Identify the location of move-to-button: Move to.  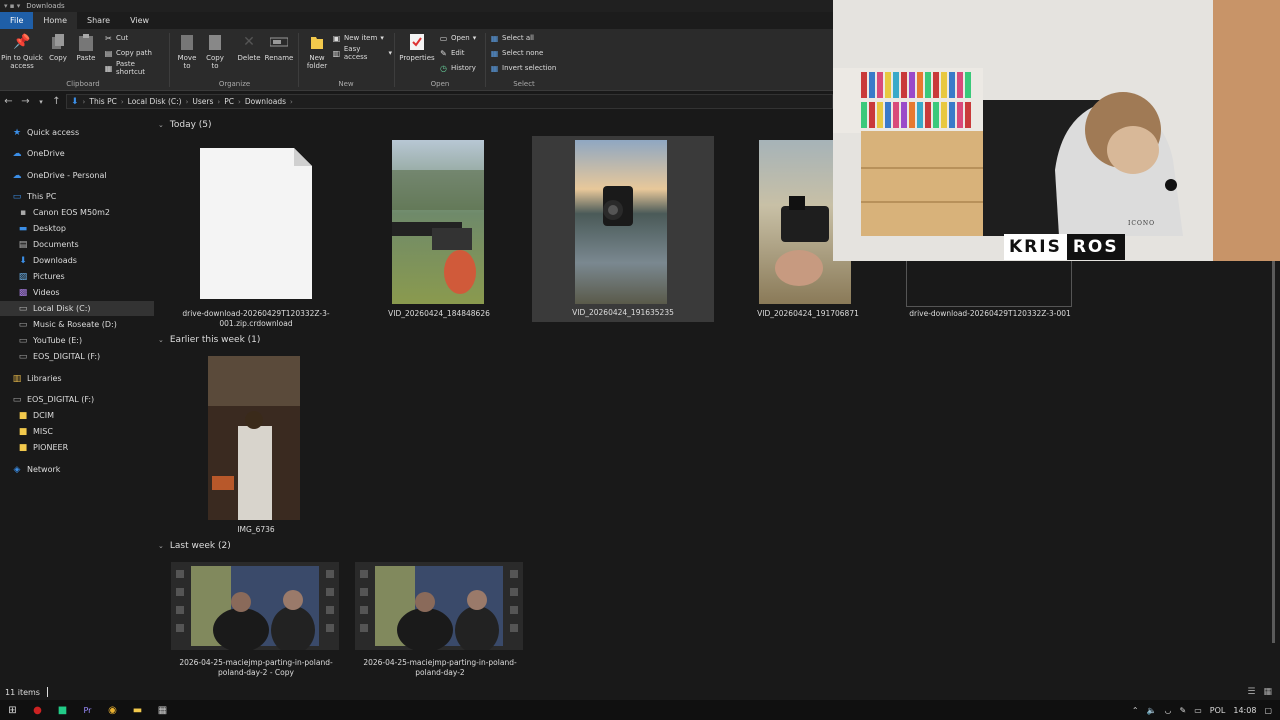
(187, 51).